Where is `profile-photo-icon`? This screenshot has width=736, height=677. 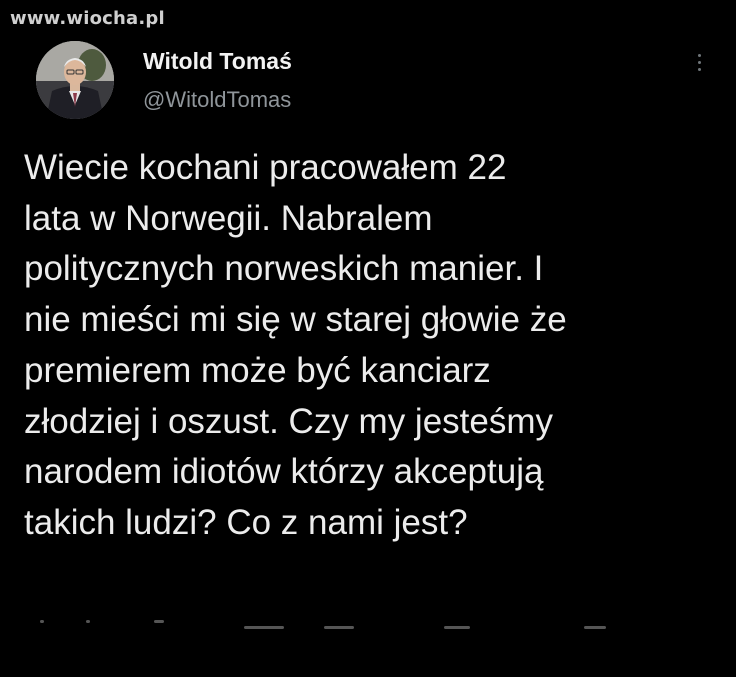
profile-photo-icon is located at coordinates (75, 80).